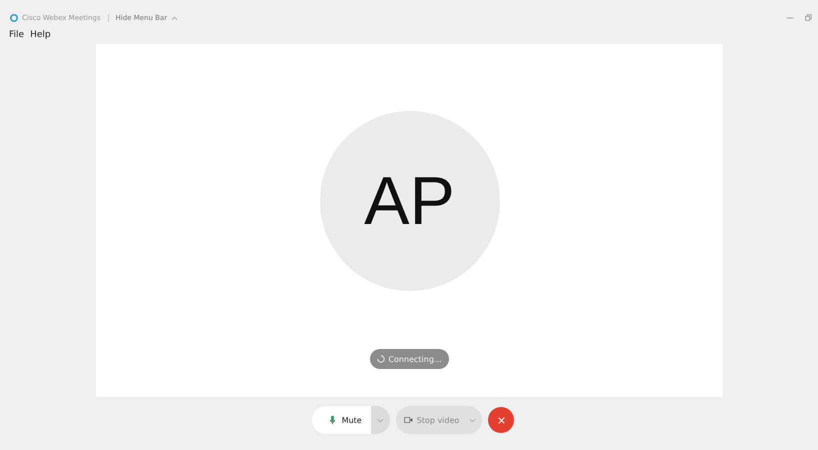 This screenshot has height=450, width=818. I want to click on mute-button: Mute, so click(341, 420).